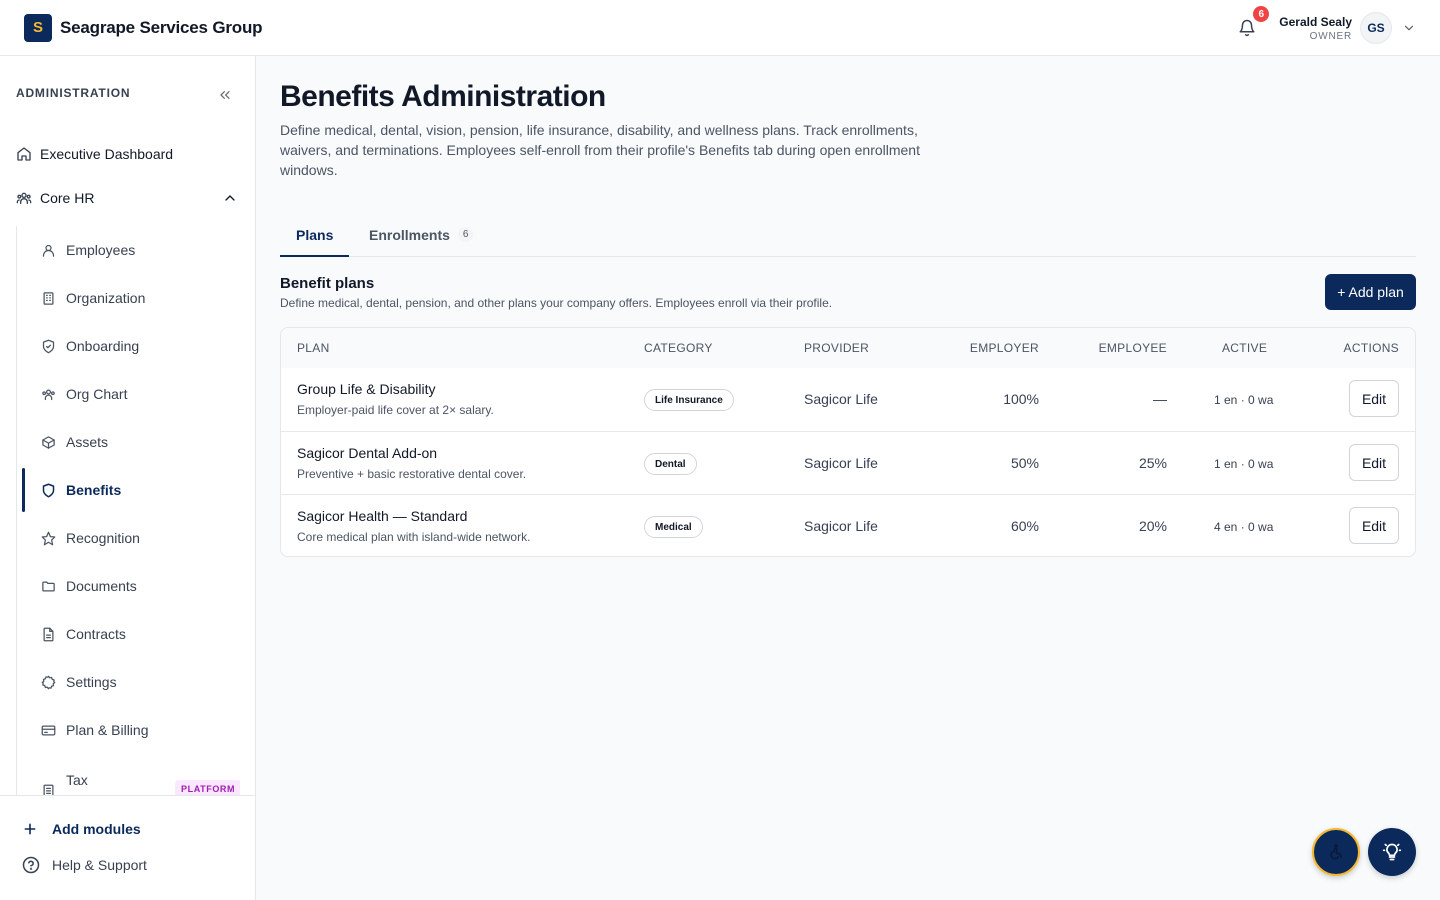  Describe the element at coordinates (94, 154) in the screenshot. I see `sidebar-item-executive-dashboard: Executive Dashboard` at that location.